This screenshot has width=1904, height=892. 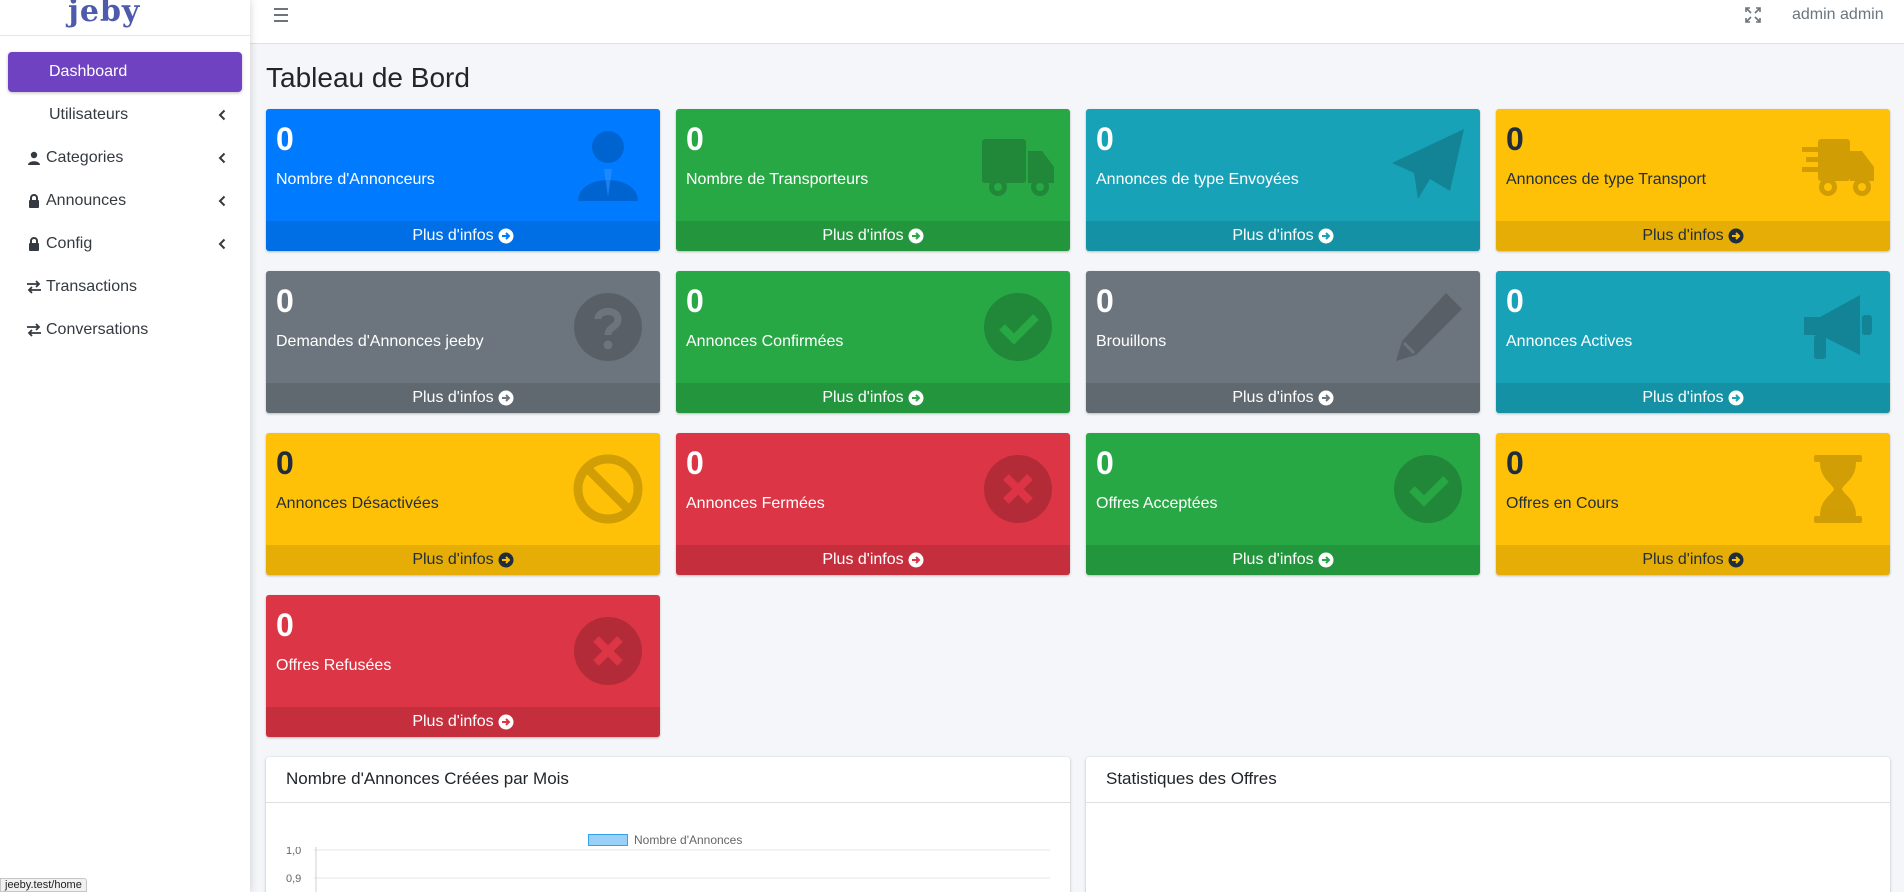 I want to click on stat-box-offres-en-cours: 0 Offres en Cours Plus d'infos, so click(x=1693, y=504).